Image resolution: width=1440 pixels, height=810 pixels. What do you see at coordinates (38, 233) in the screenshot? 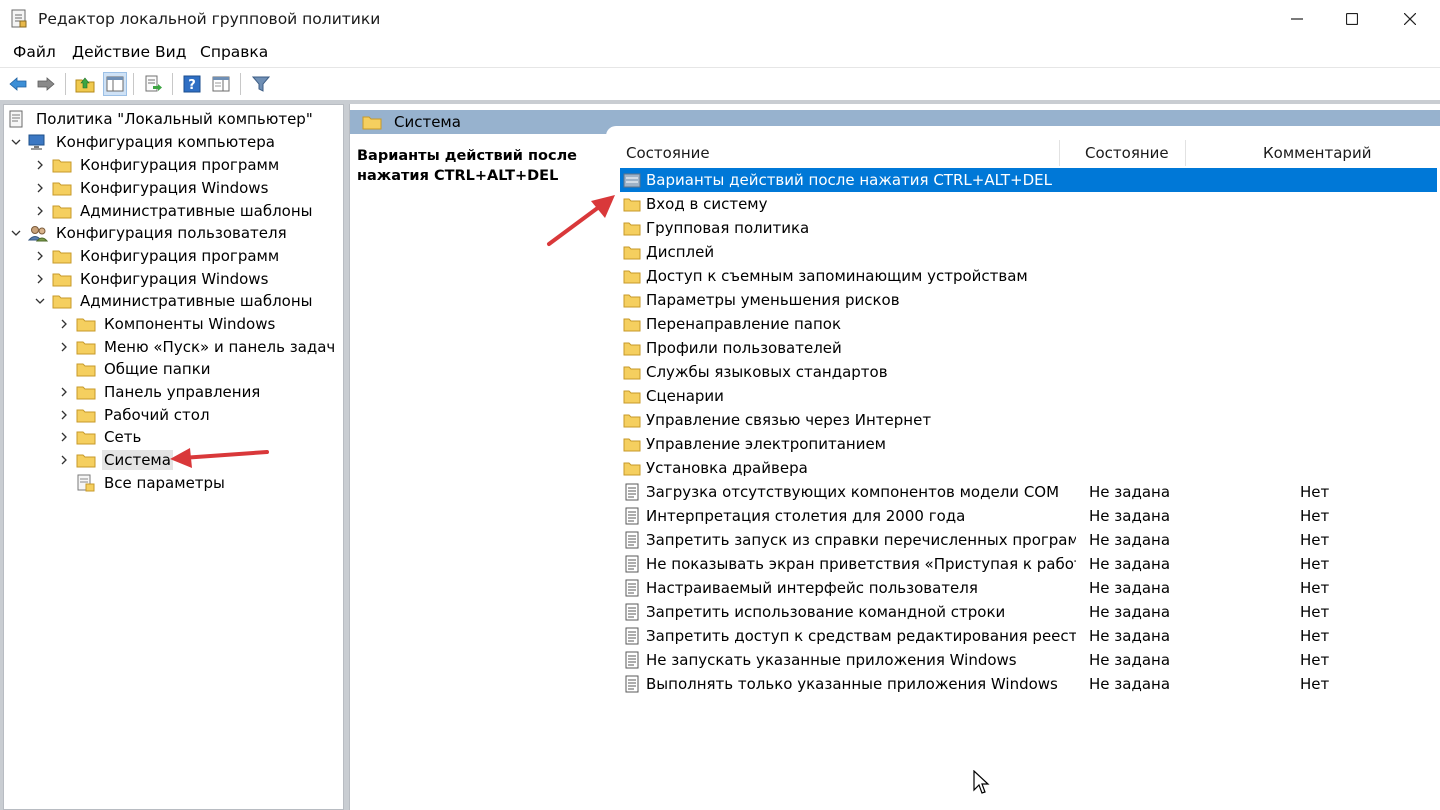
I see `users-icon` at bounding box center [38, 233].